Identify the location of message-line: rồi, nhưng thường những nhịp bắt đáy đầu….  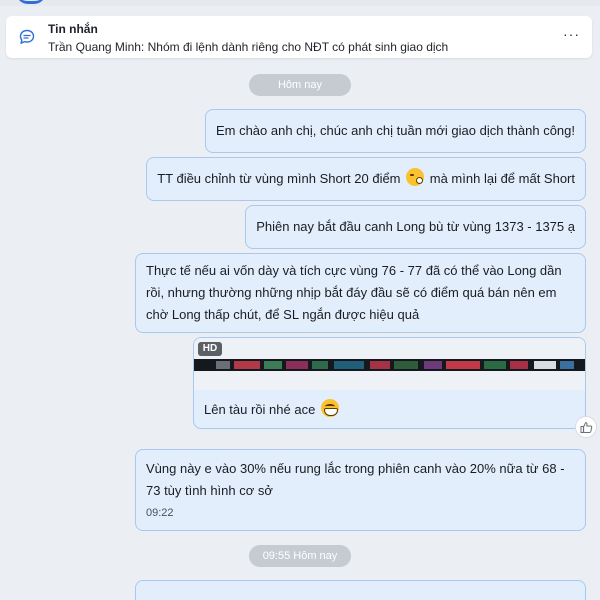
(351, 292).